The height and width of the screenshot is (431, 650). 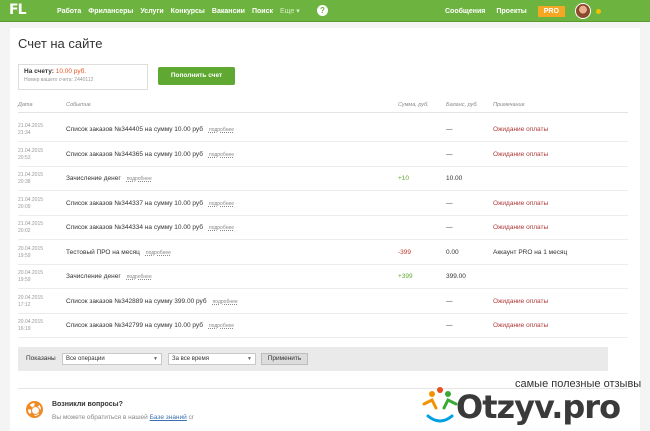 What do you see at coordinates (110, 11) in the screenshot?
I see `nav-freelancers: Фрилансеры` at bounding box center [110, 11].